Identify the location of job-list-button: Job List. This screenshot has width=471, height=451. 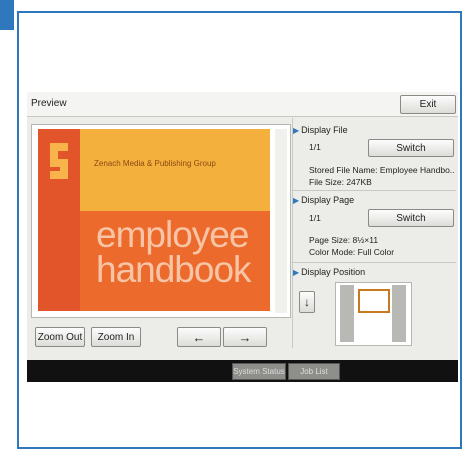
(314, 371).